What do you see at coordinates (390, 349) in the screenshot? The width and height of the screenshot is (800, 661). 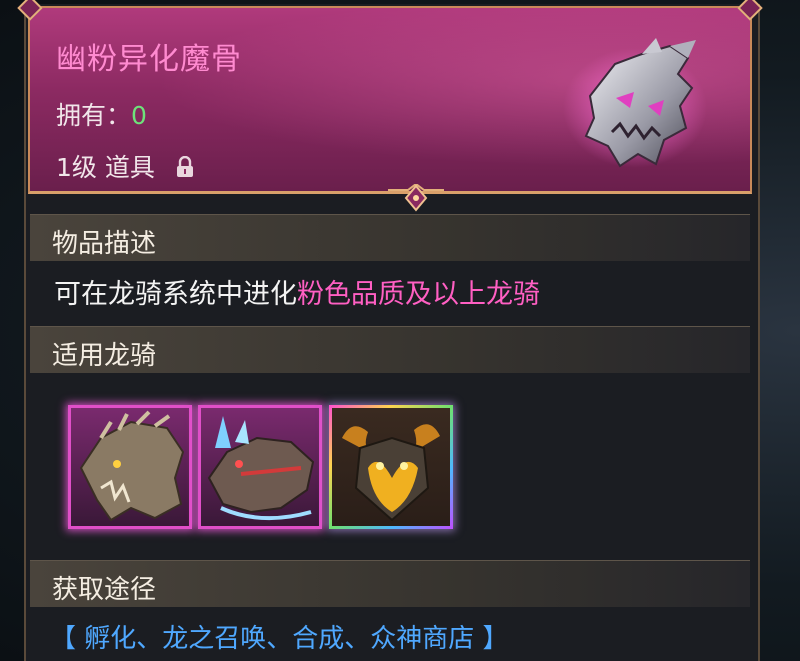 I see `applicable-riders-section-header: 适用龙骑` at bounding box center [390, 349].